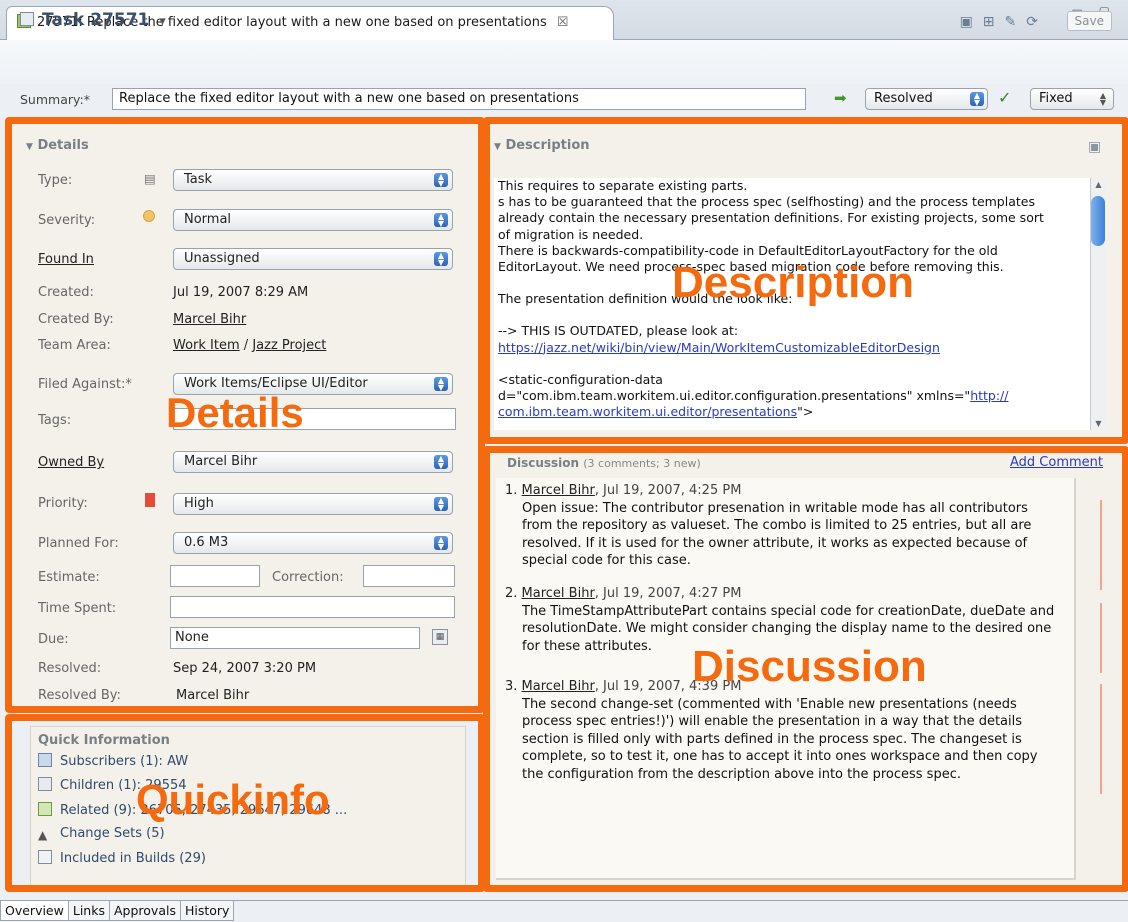 This screenshot has width=1128, height=922. What do you see at coordinates (27, 19) in the screenshot?
I see `task-icon` at bounding box center [27, 19].